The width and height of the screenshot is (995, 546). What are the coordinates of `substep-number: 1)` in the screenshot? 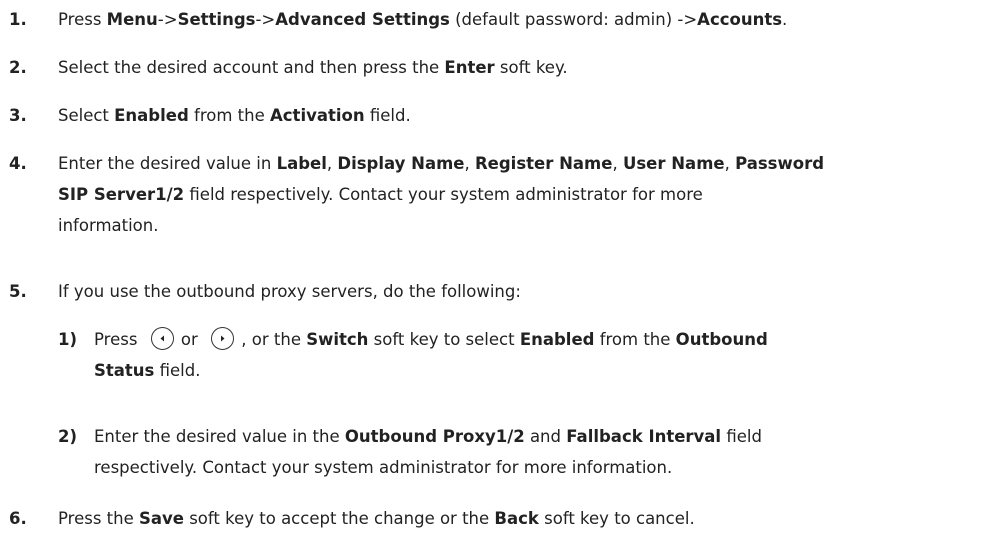 It's located at (68, 339).